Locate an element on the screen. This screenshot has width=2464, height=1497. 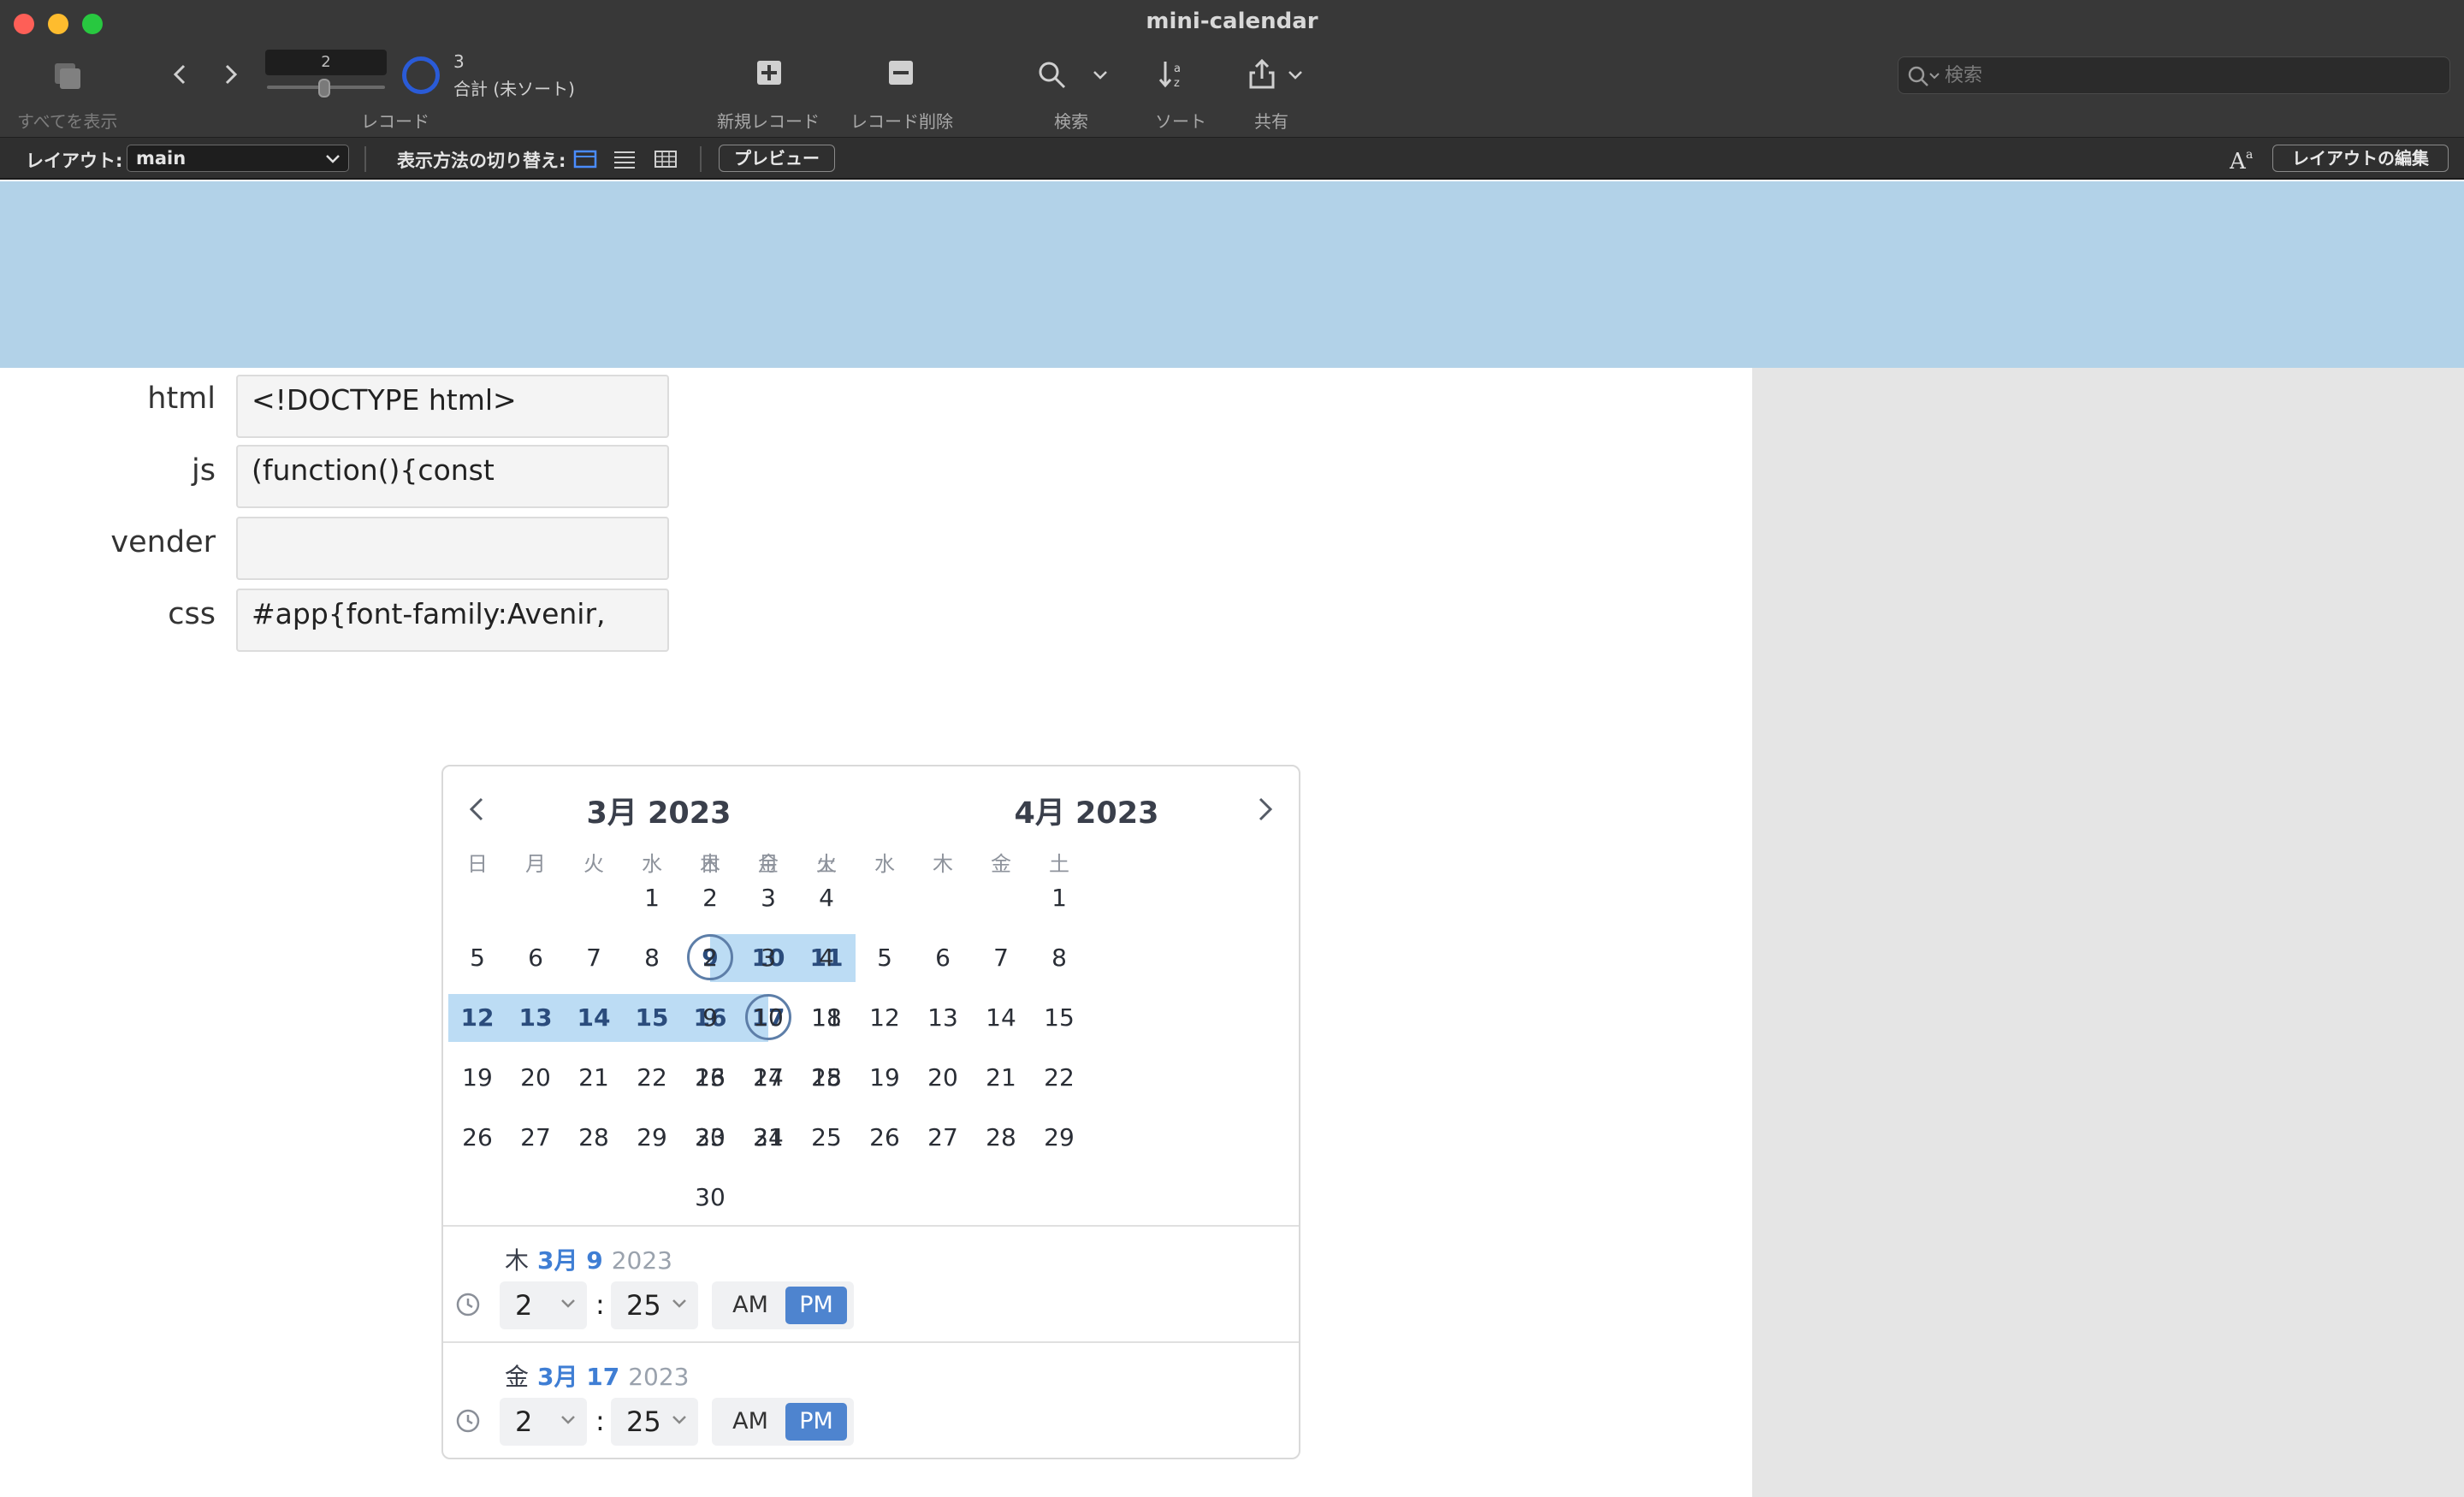
calendar-day: 17 is located at coordinates (768, 1078).